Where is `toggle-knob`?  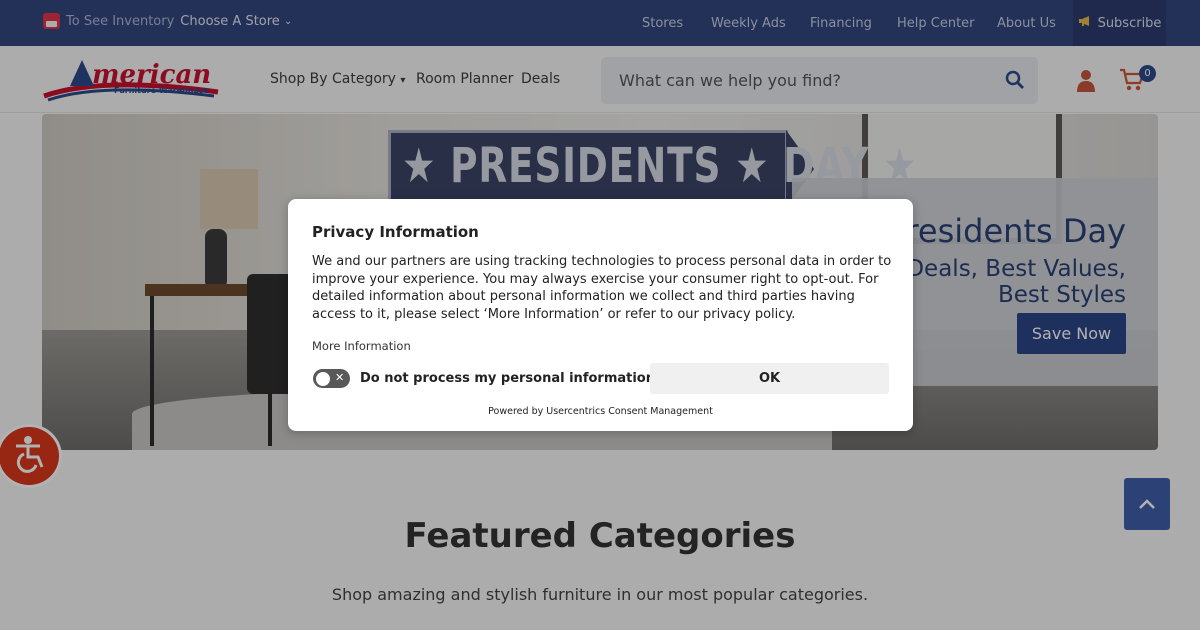
toggle-knob is located at coordinates (323, 378).